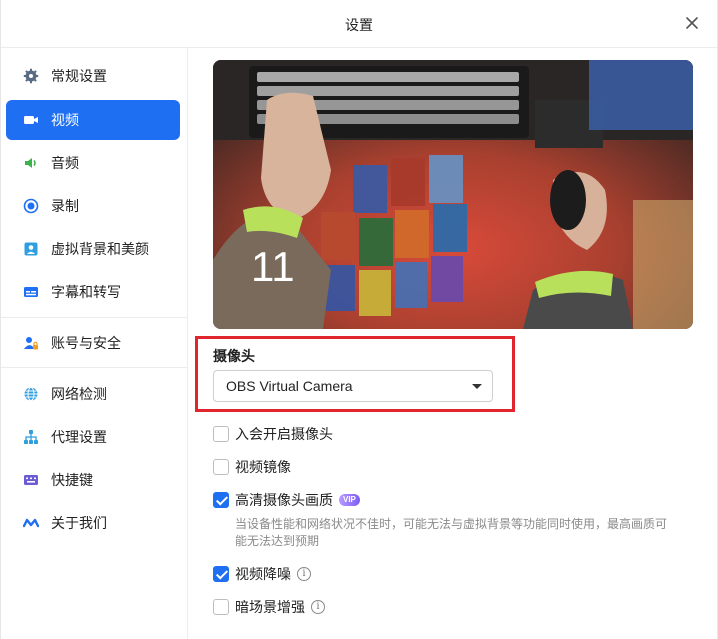 This screenshot has height=639, width=718. What do you see at coordinates (31, 249) in the screenshot?
I see `portrait-icon` at bounding box center [31, 249].